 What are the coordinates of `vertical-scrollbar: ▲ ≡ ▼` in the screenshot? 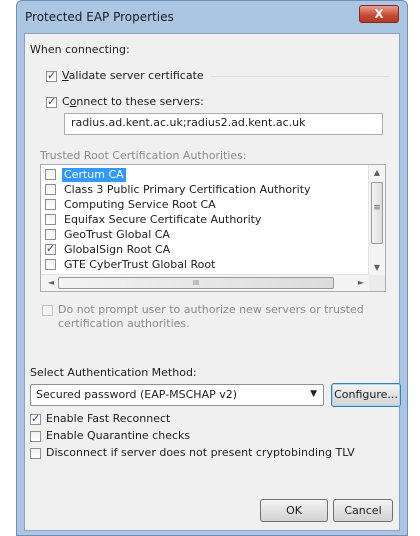 It's located at (376, 220).